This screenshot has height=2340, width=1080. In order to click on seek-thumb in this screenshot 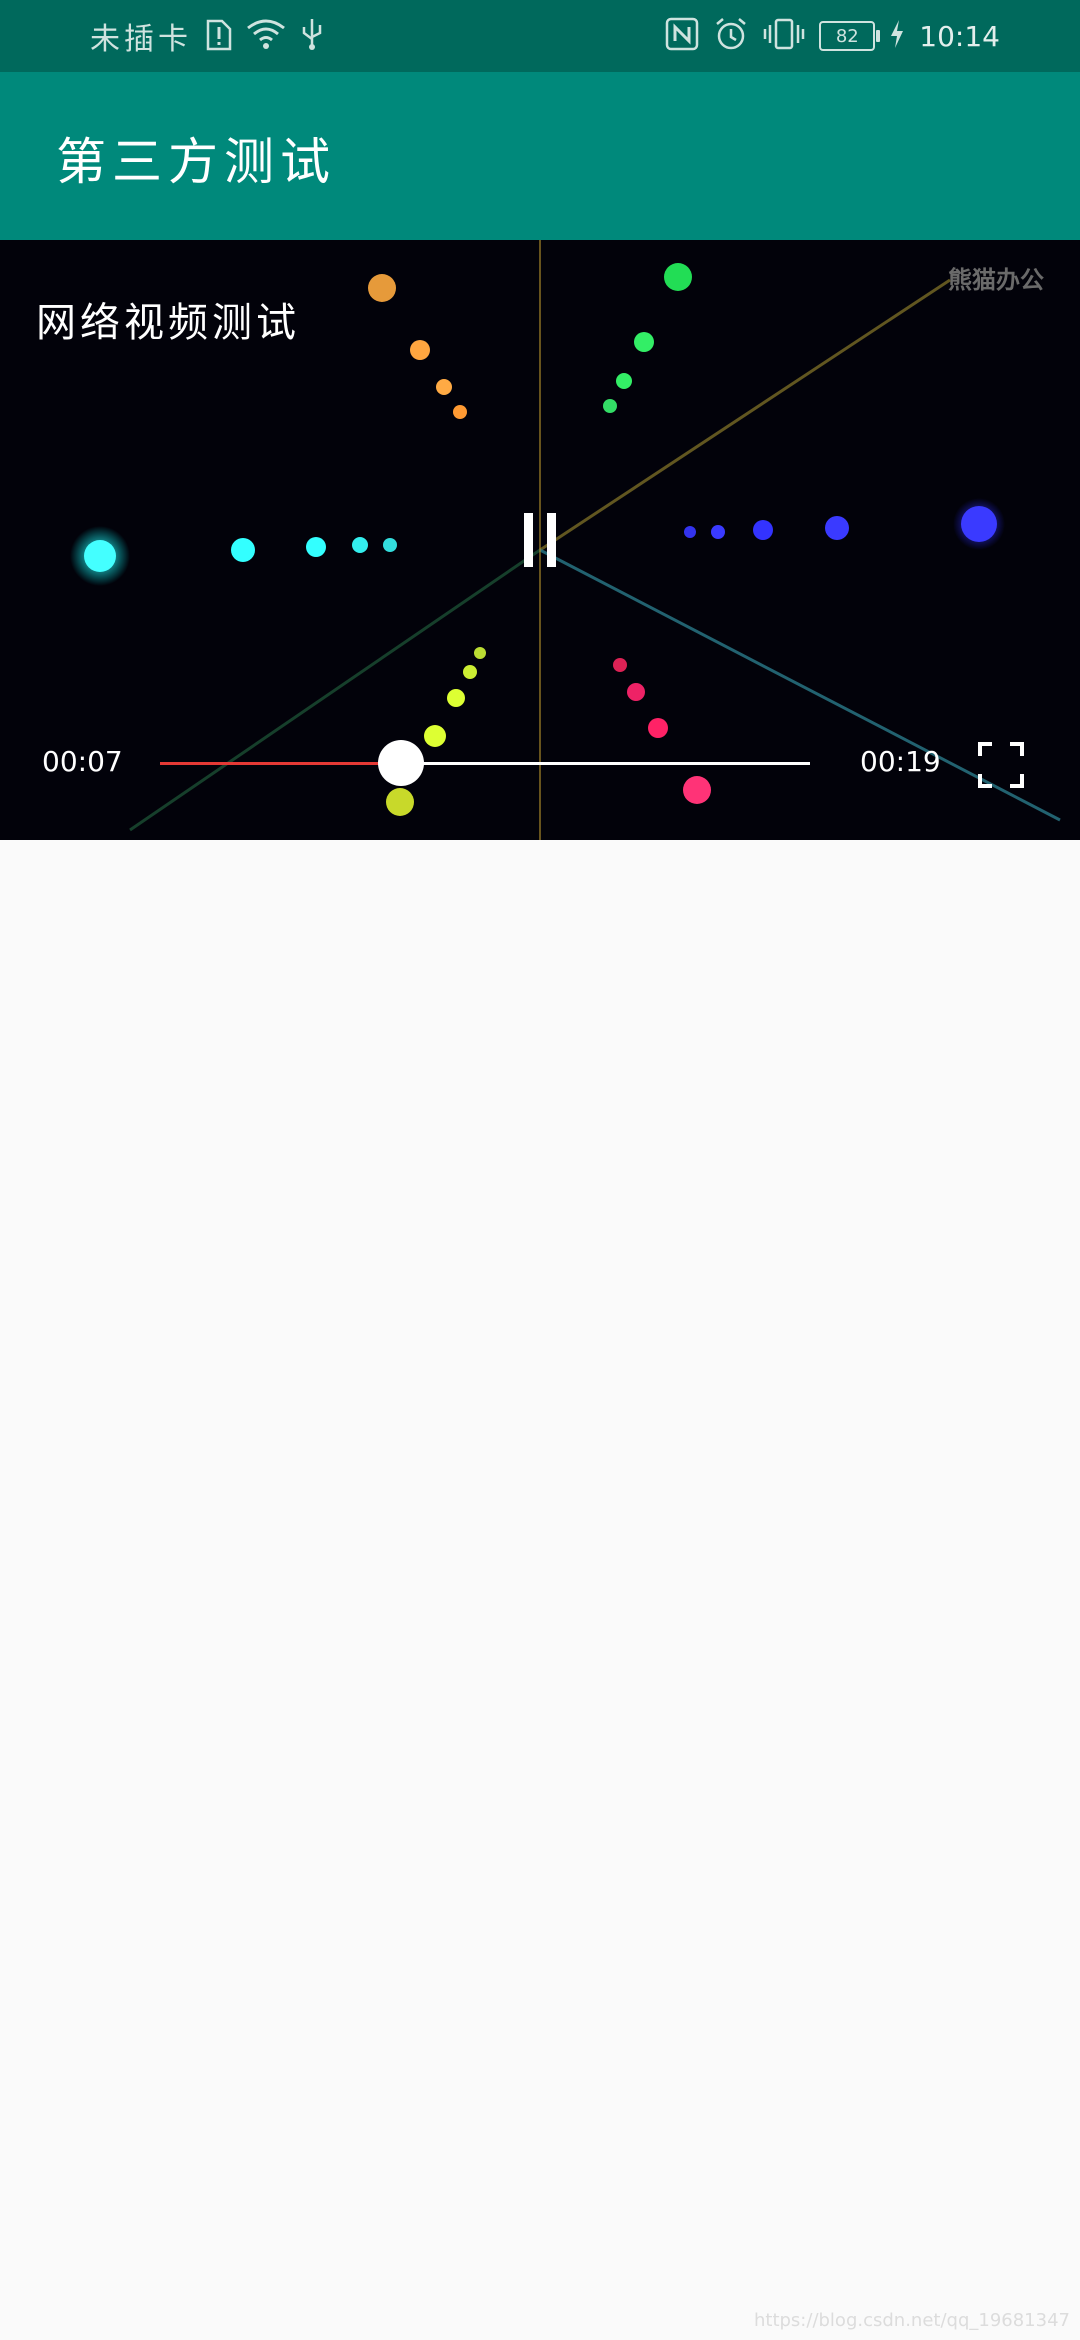, I will do `click(400, 763)`.